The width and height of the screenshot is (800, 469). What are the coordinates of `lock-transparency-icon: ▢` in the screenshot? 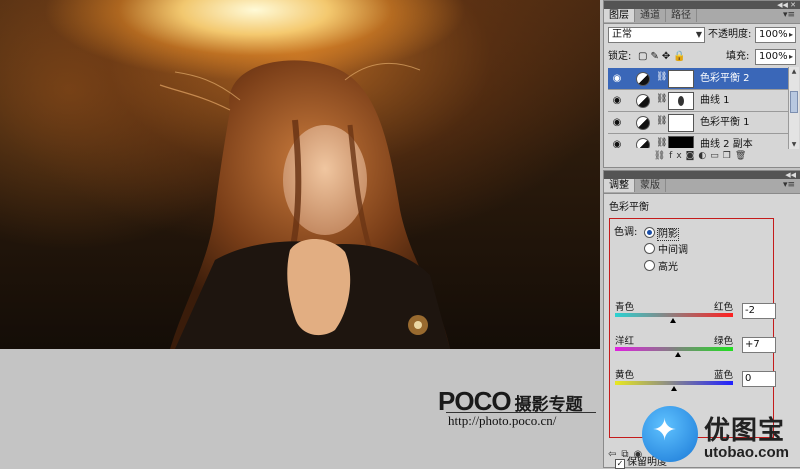 It's located at (644, 56).